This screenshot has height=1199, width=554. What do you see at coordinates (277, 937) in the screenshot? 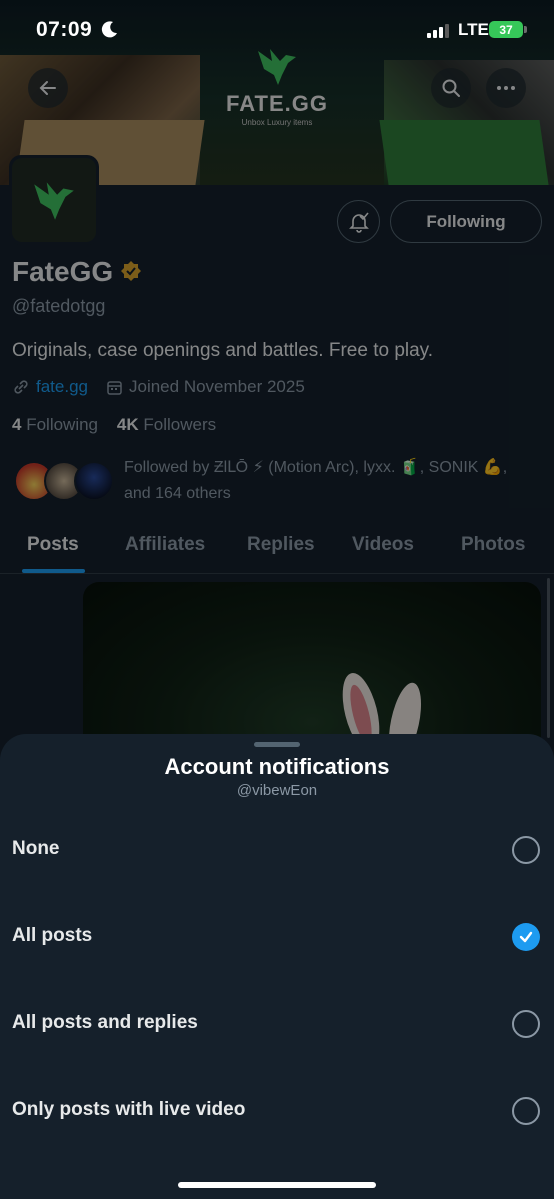
I see `option-all-posts: All posts` at bounding box center [277, 937].